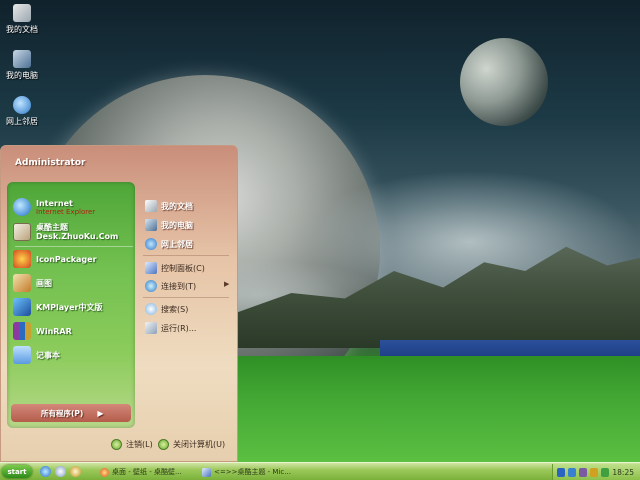 This screenshot has width=640, height=480. I want to click on places-item-label: 我的文档, so click(177, 206).